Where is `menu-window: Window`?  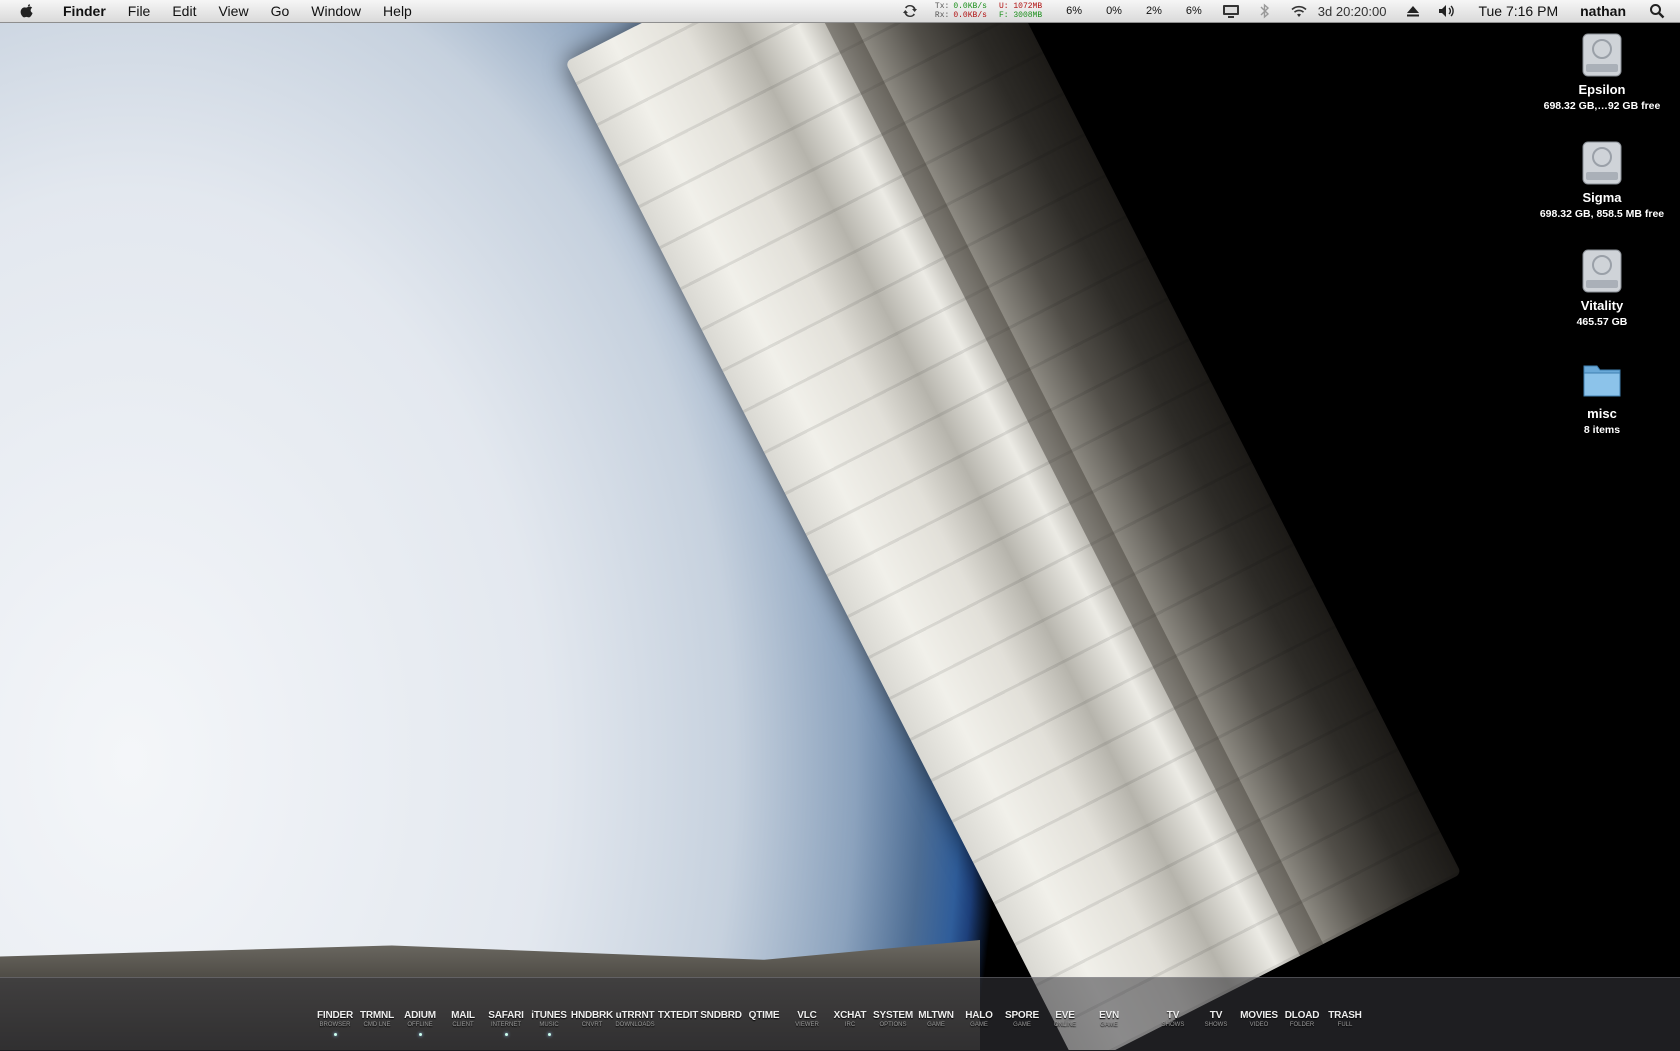
menu-window: Window is located at coordinates (336, 11).